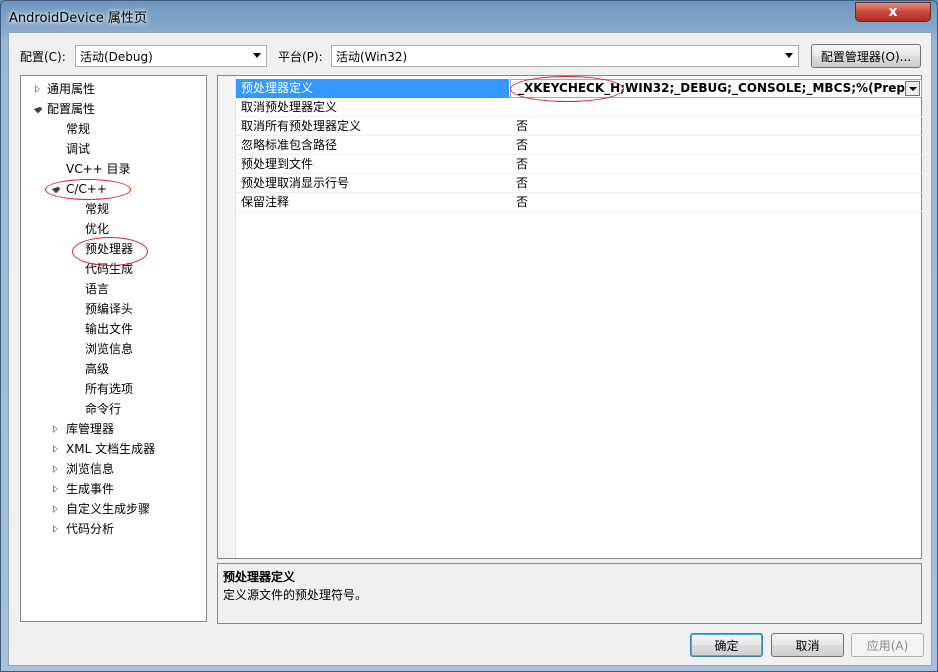  What do you see at coordinates (98, 169) in the screenshot?
I see `tree-item-vc-directories: VC++ 目录` at bounding box center [98, 169].